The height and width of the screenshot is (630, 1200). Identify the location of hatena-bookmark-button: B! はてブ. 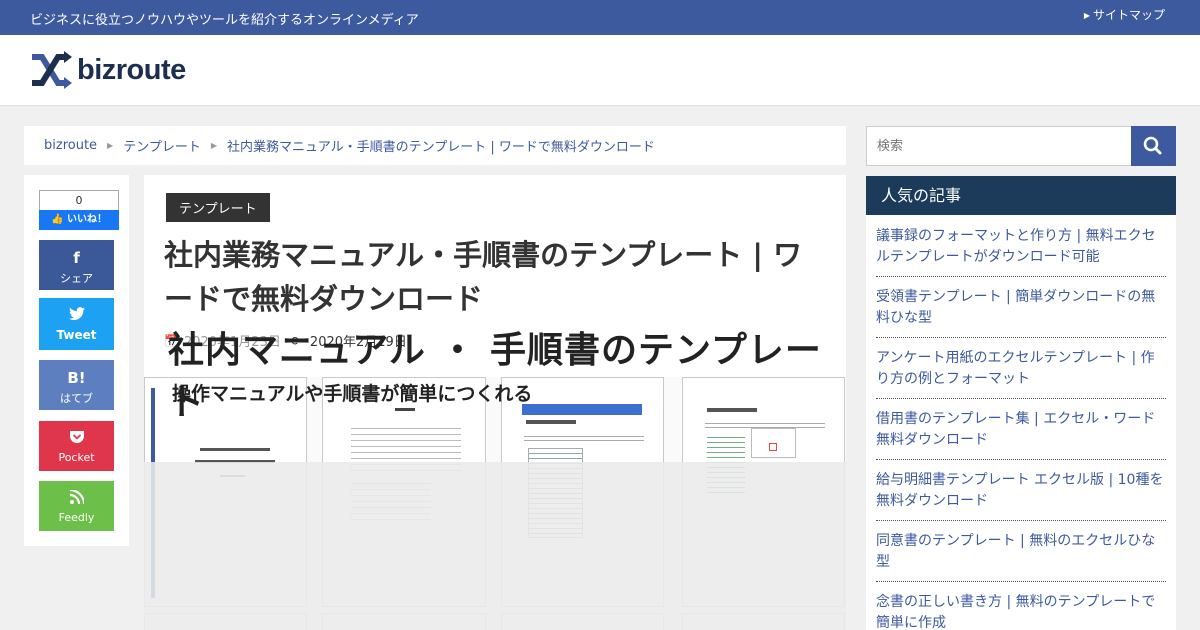
(76, 385).